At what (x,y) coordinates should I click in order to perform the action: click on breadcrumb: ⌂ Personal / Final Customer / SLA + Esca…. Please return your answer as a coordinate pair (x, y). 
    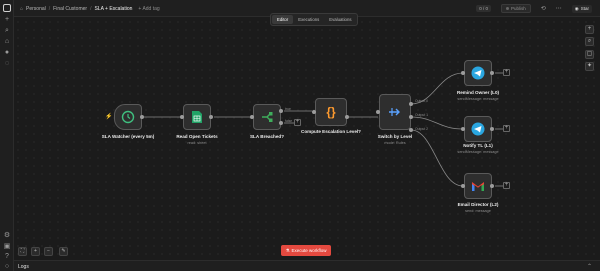
    Looking at the image, I should click on (90, 9).